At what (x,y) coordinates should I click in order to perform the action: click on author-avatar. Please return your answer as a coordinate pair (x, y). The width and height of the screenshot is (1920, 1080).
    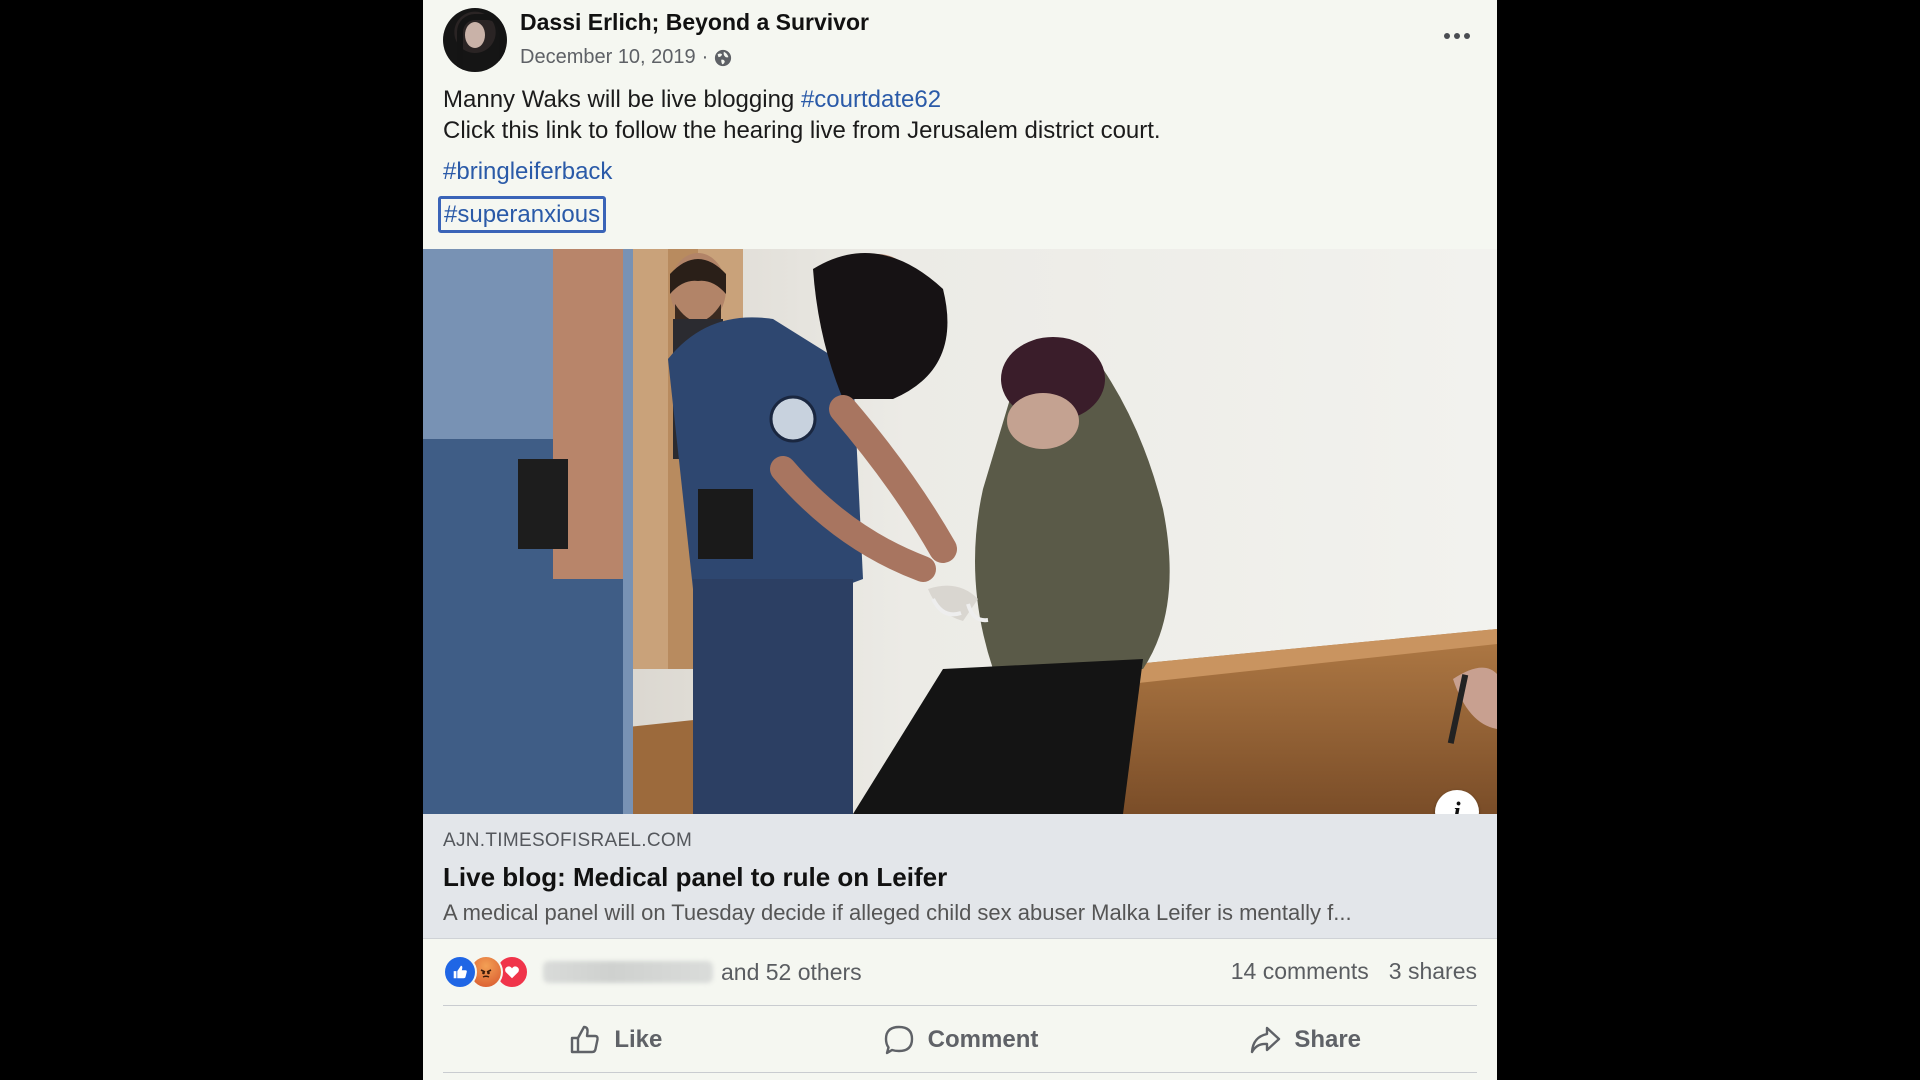
    Looking at the image, I should click on (475, 40).